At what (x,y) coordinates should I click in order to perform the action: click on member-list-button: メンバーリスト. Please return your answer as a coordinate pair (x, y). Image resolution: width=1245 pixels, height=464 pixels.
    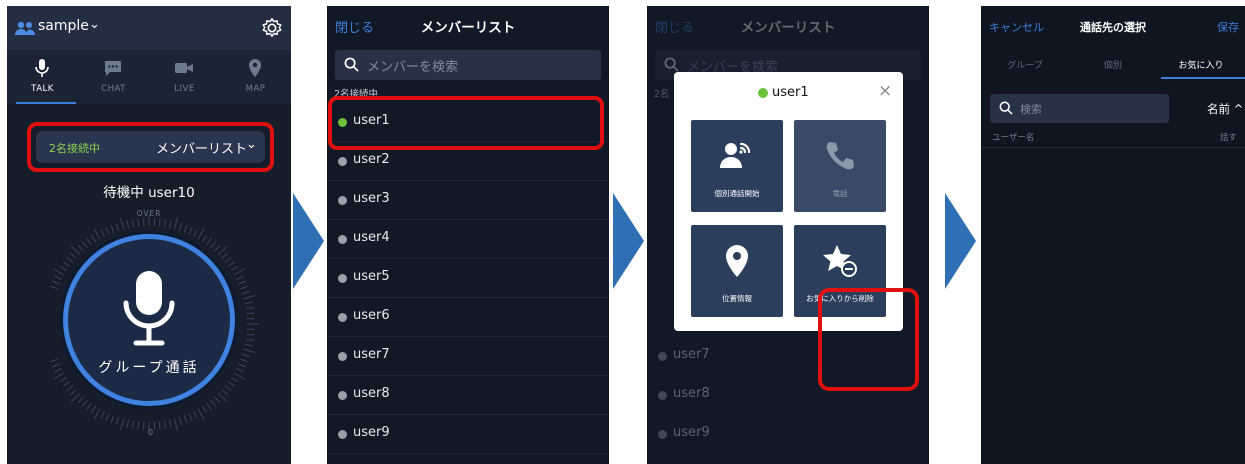
    Looking at the image, I should click on (201, 147).